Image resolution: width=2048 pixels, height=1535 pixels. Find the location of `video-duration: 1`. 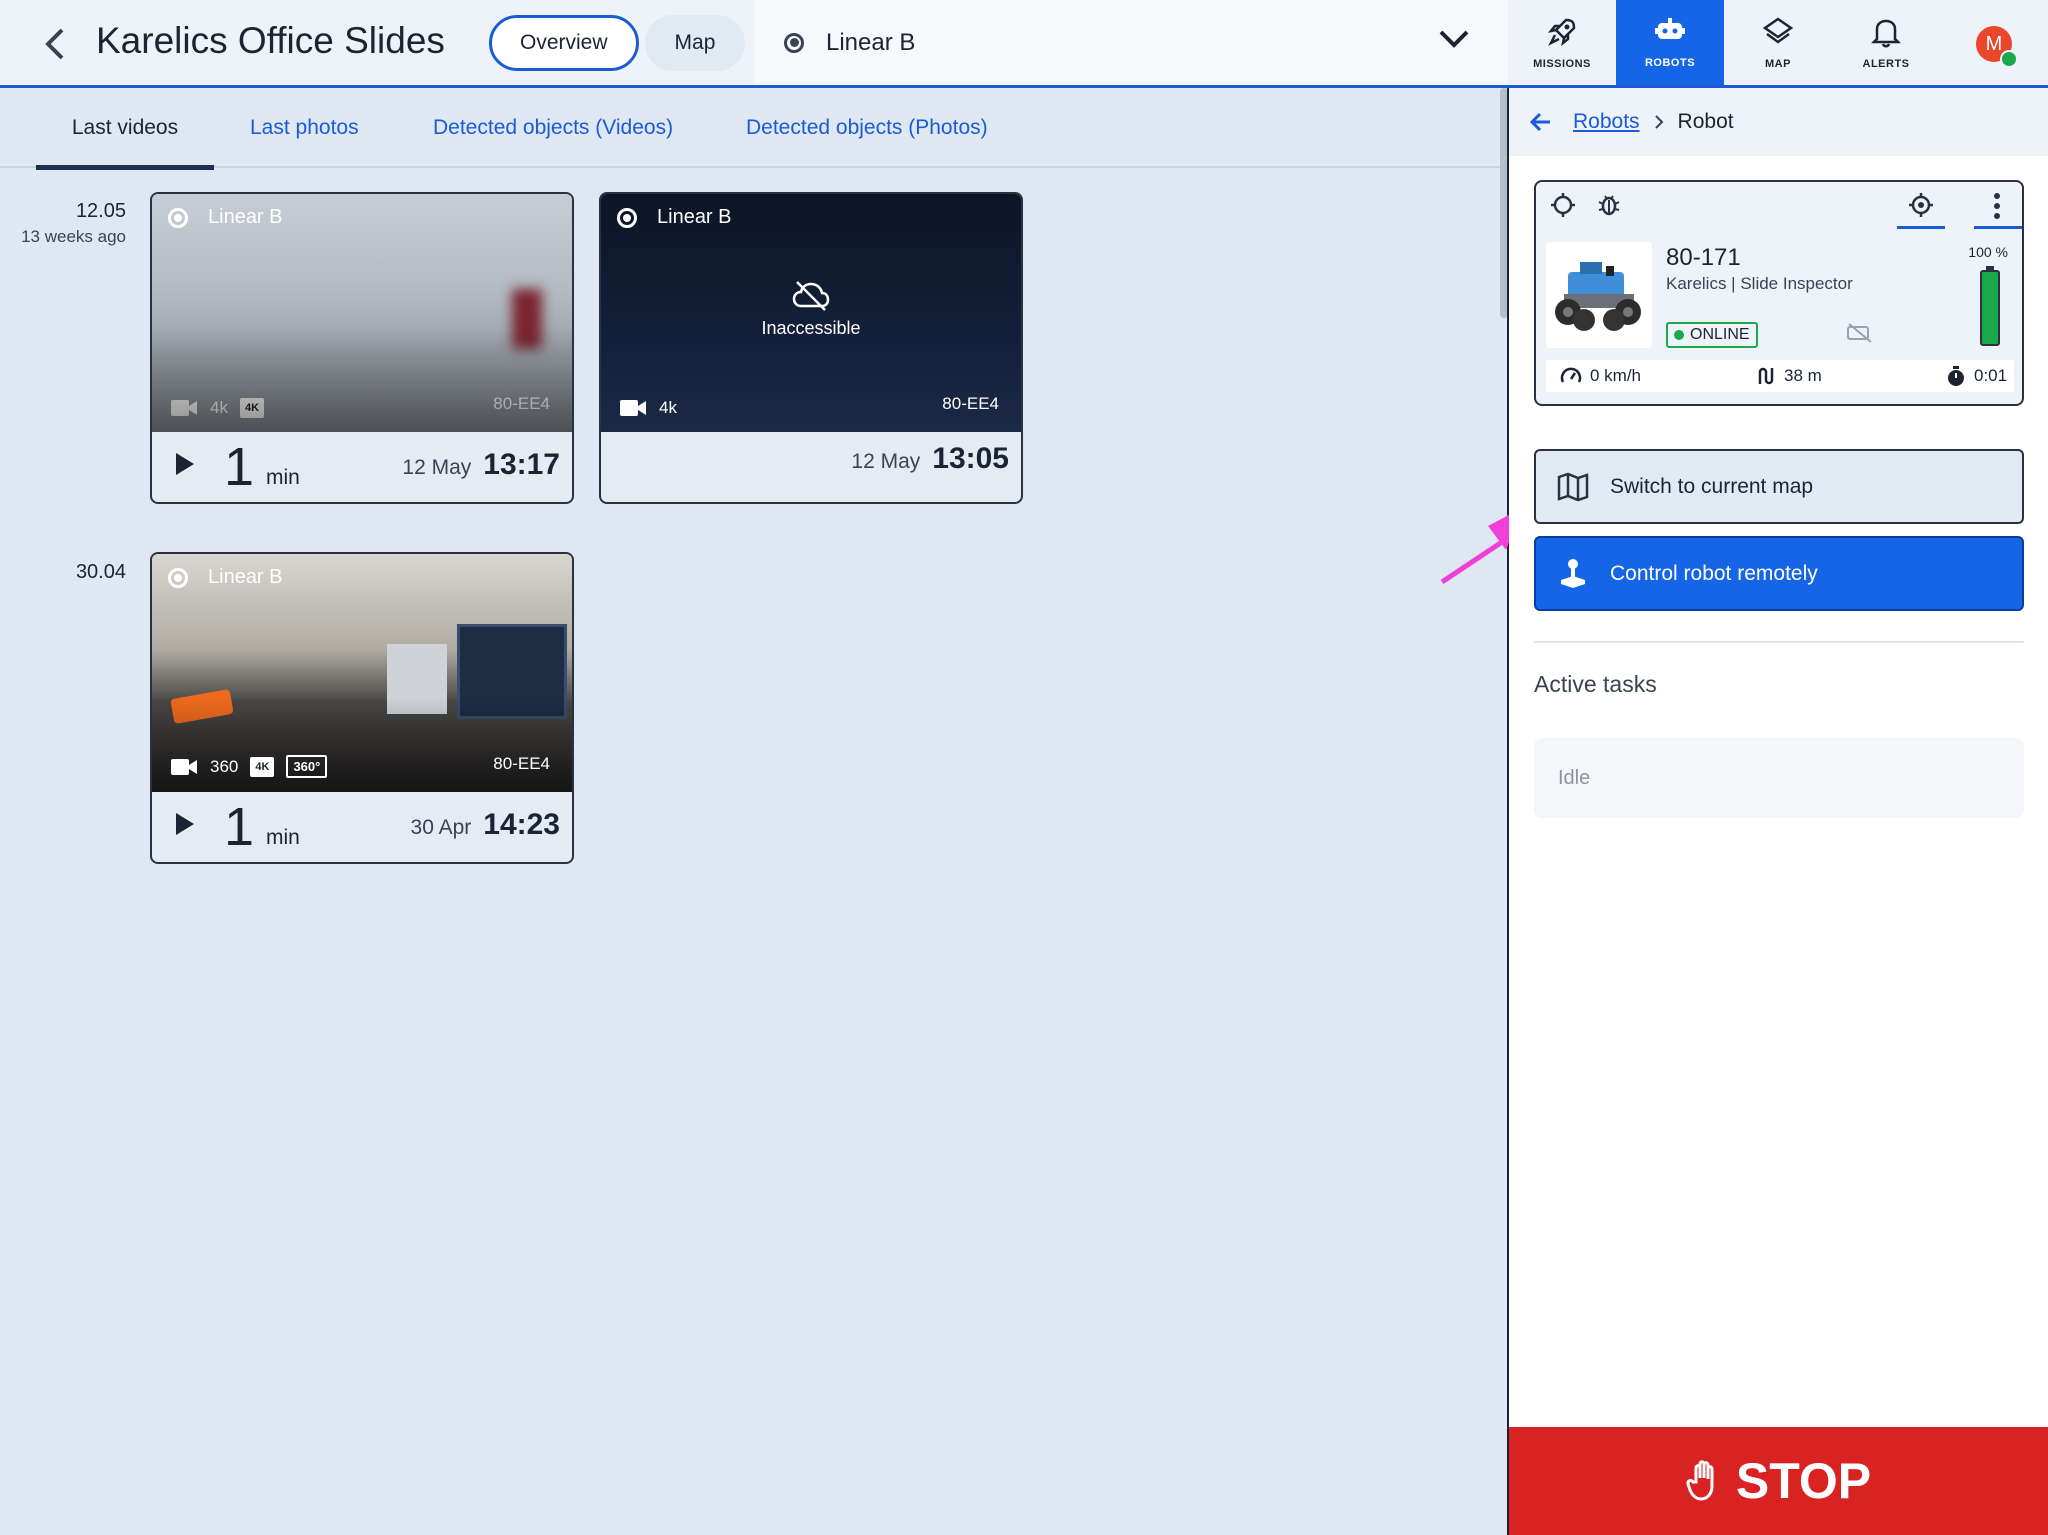

video-duration: 1 is located at coordinates (239, 467).